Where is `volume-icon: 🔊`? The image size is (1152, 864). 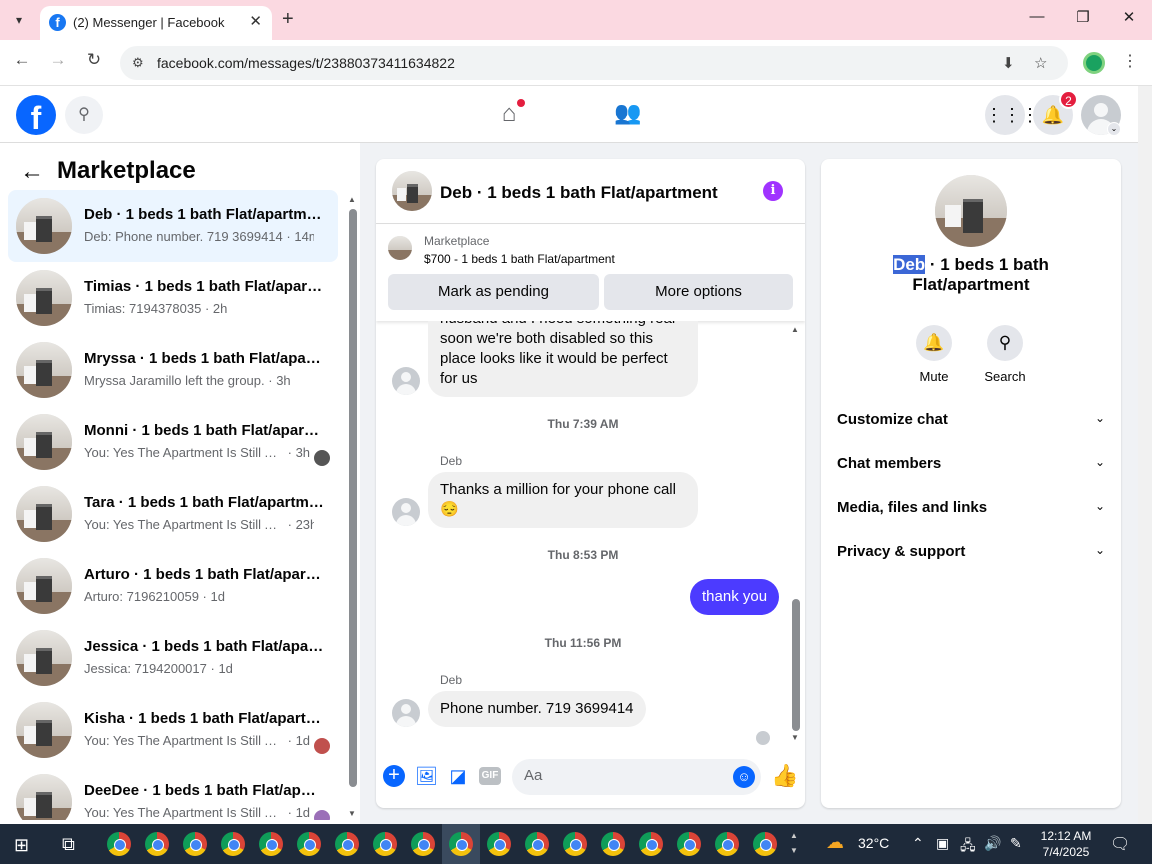
volume-icon: 🔊 is located at coordinates (992, 843).